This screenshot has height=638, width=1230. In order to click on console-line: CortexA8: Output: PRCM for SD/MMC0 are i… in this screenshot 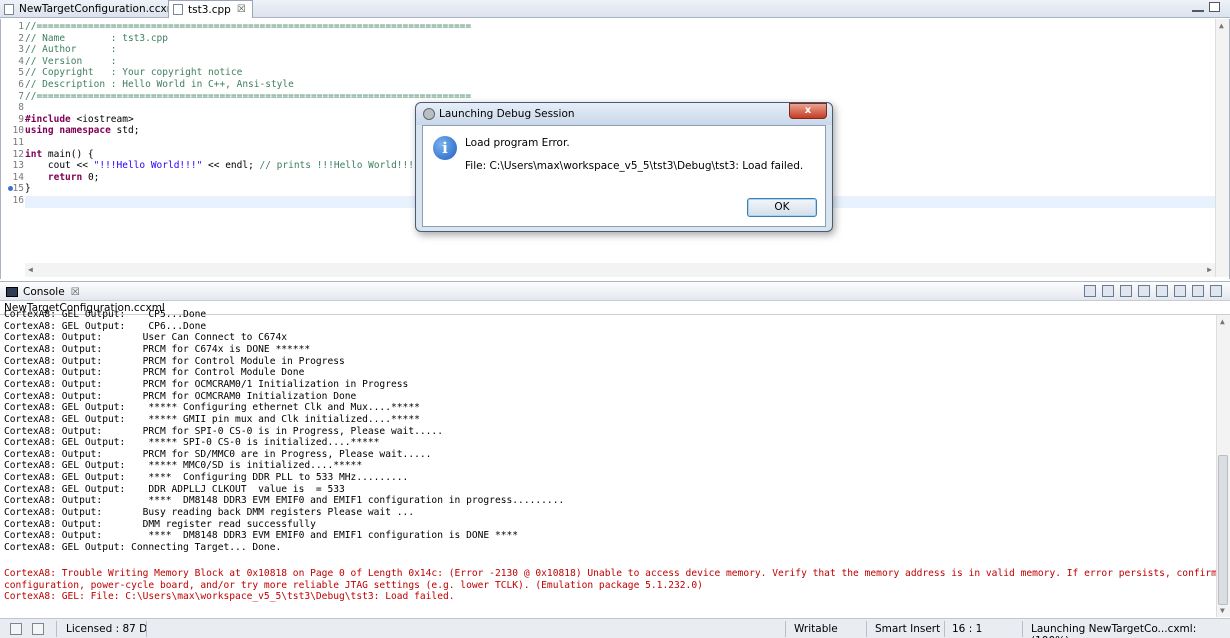, I will do `click(218, 454)`.